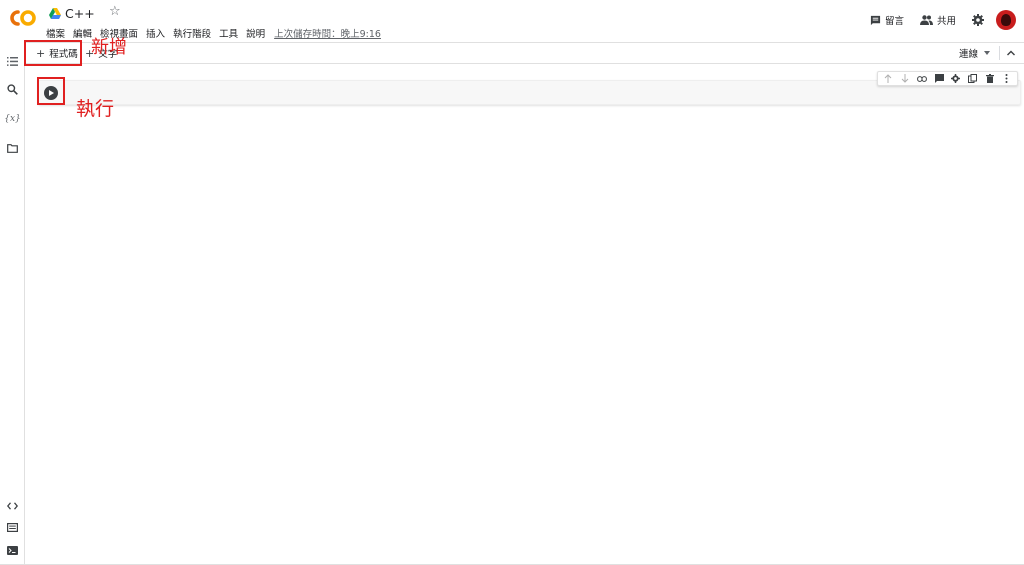  Describe the element at coordinates (109, 47) in the screenshot. I see `annotation-label-add: 新增` at that location.